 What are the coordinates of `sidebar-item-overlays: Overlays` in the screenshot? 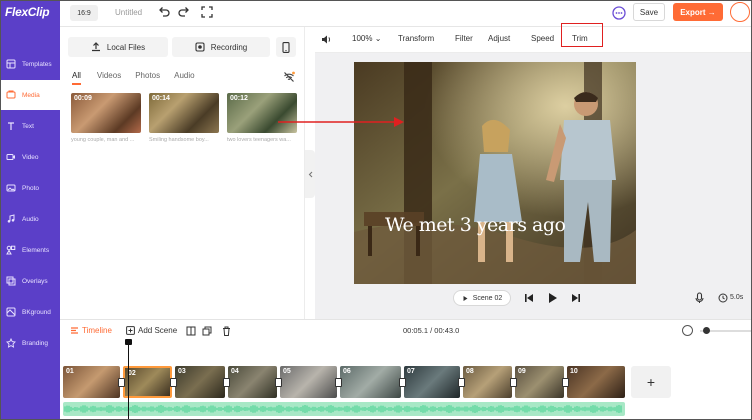 It's located at (30, 281).